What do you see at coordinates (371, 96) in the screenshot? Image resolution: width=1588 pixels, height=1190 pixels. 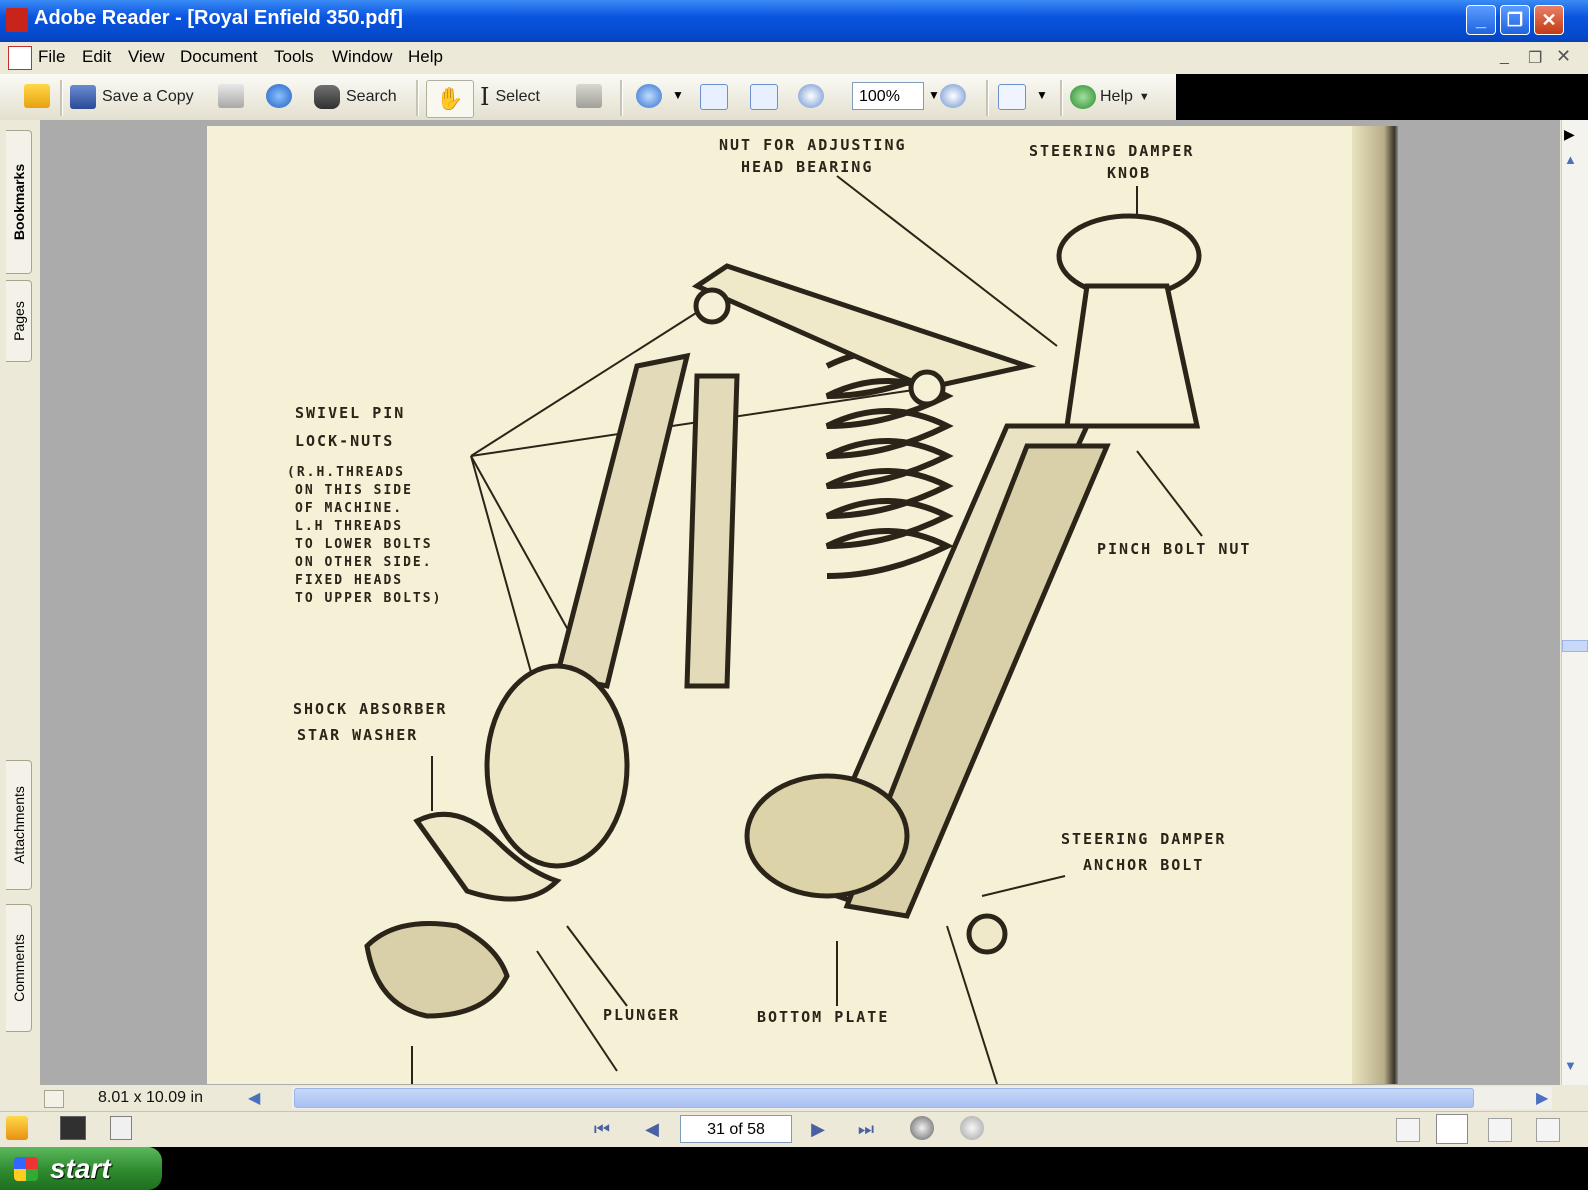 I see `search-label: Search` at bounding box center [371, 96].